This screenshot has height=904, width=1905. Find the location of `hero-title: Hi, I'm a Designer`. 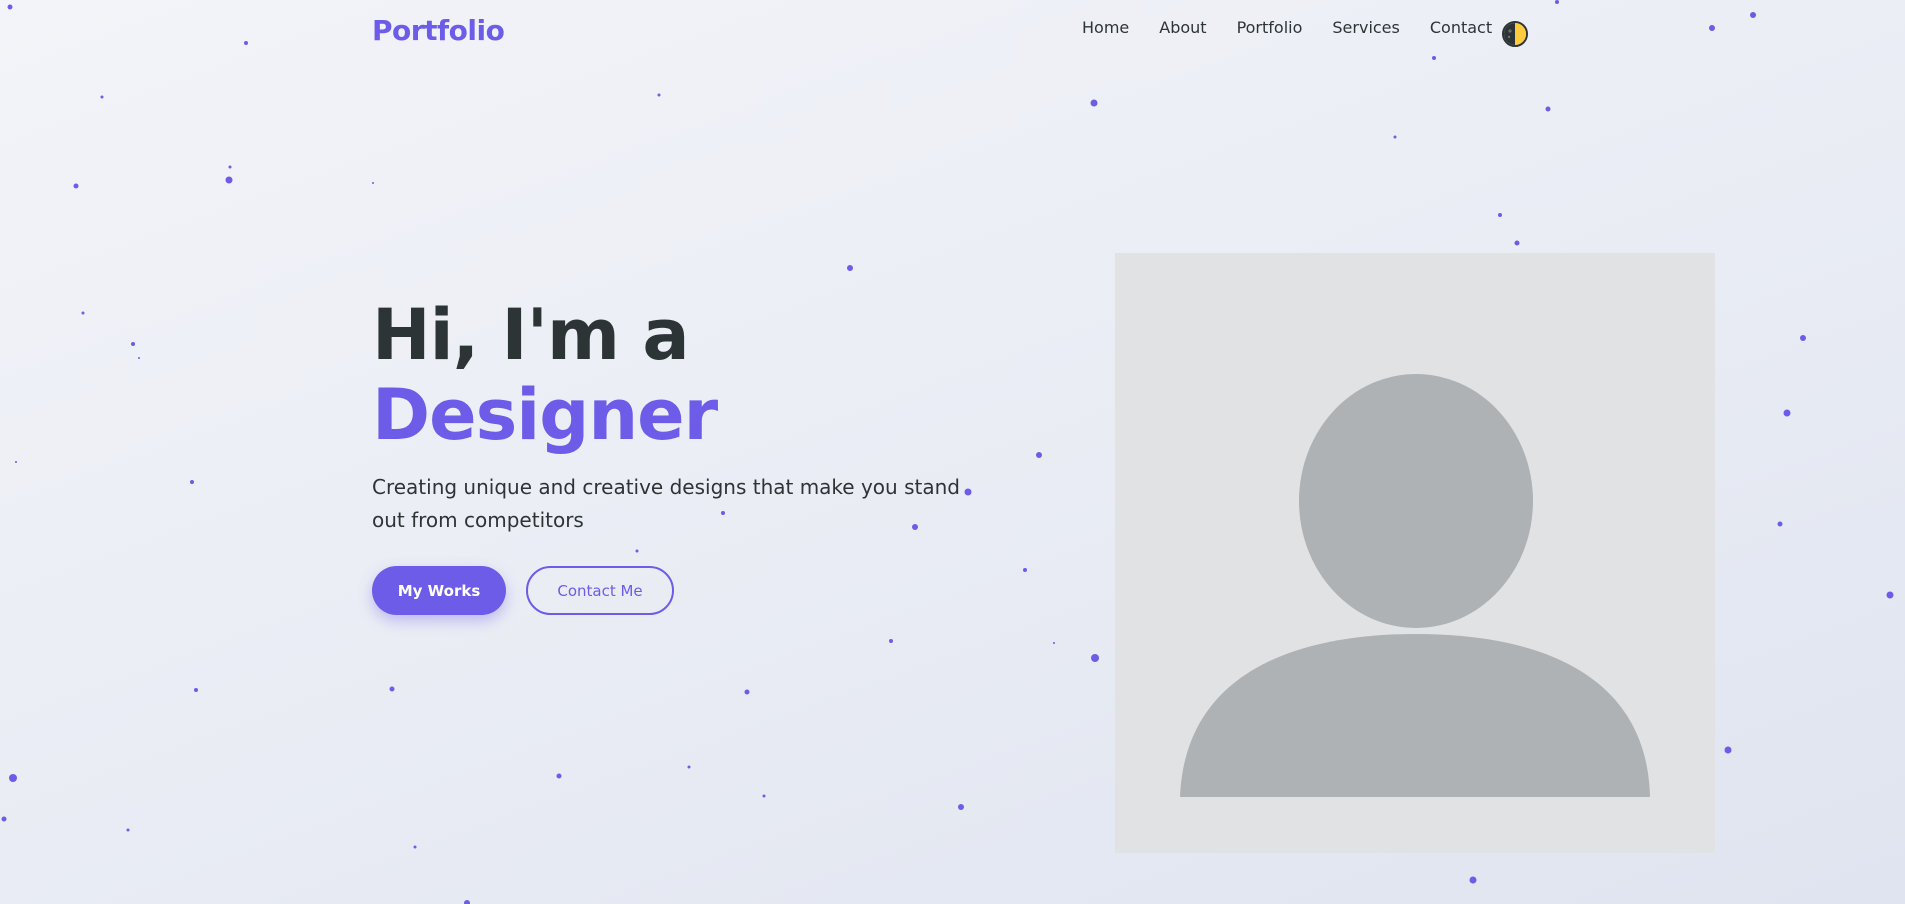

hero-title: Hi, I'm a Designer is located at coordinates (545, 375).